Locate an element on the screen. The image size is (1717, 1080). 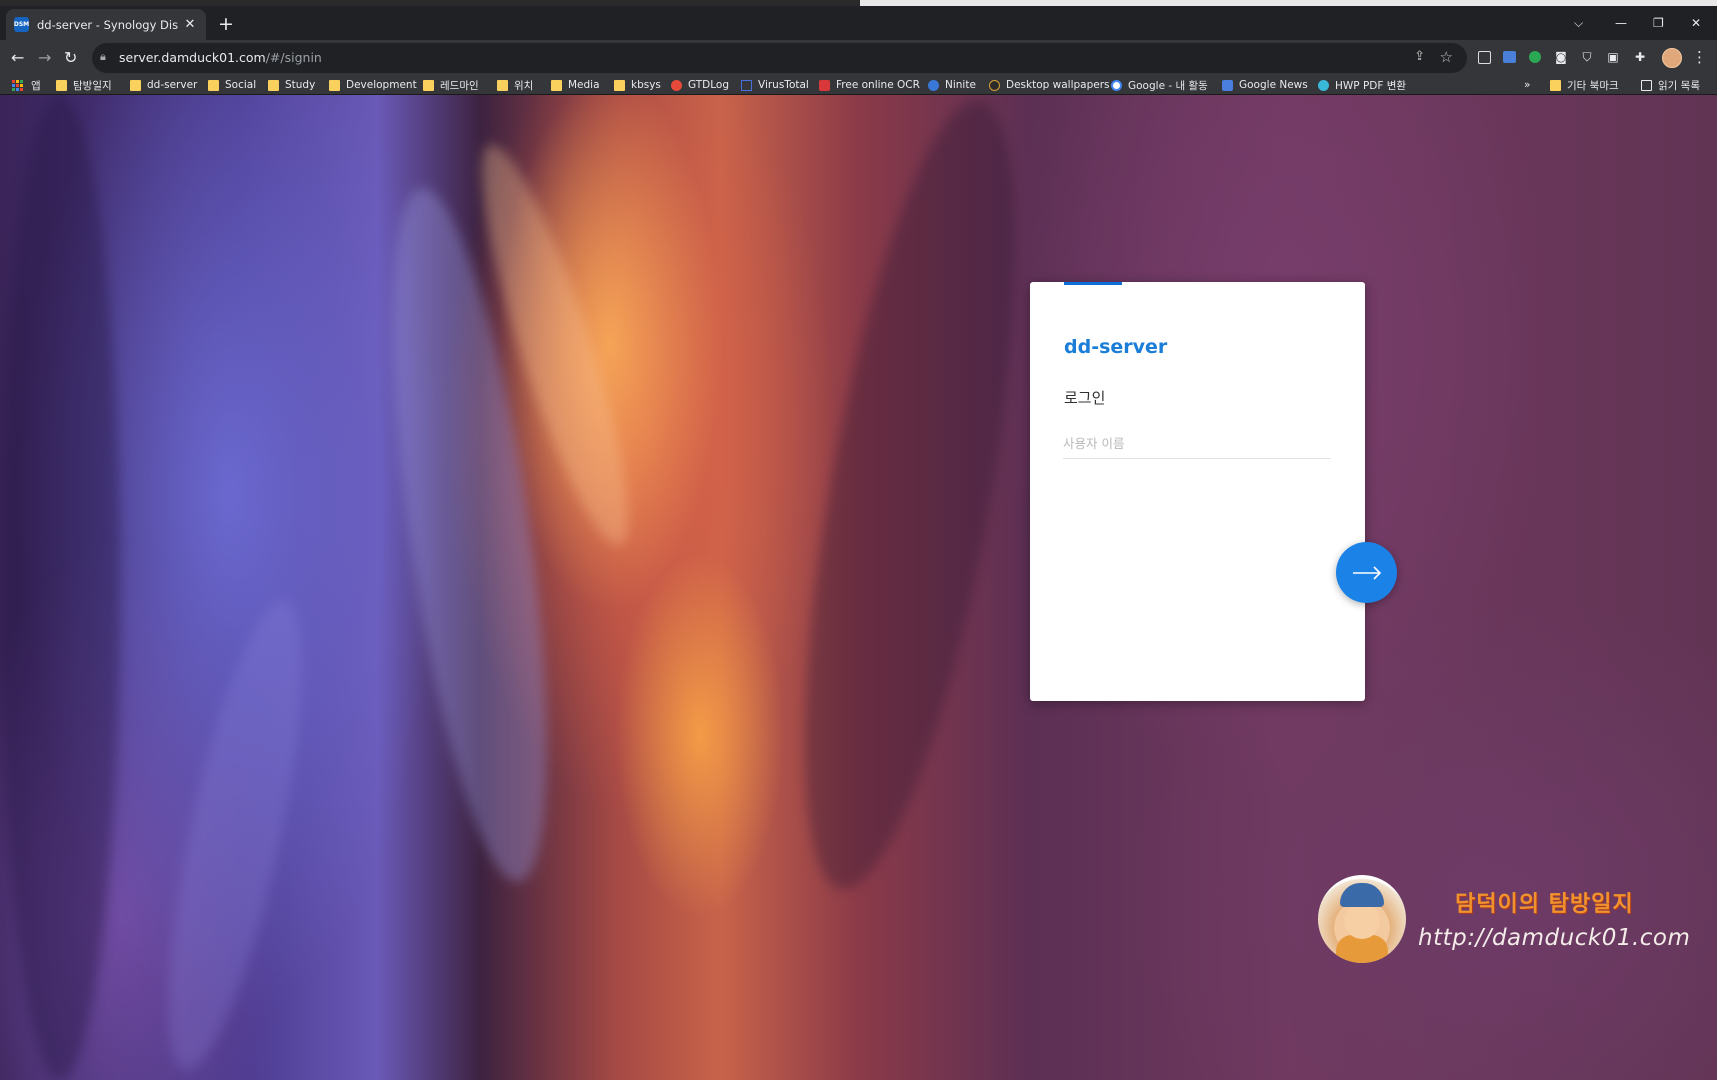
bookmark-label: Google News is located at coordinates (1273, 85).